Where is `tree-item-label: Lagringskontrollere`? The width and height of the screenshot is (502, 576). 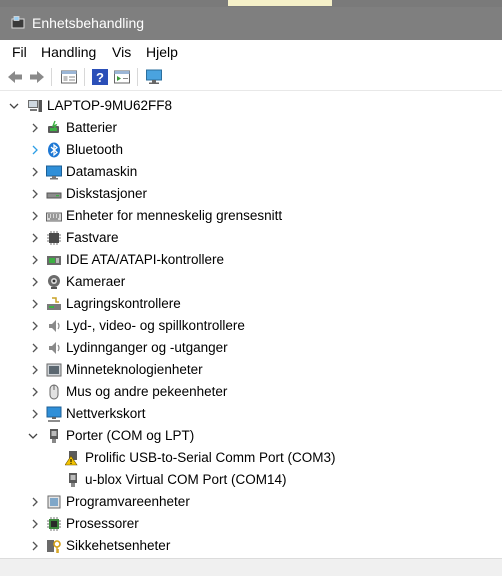 tree-item-label: Lagringskontrollere is located at coordinates (123, 303).